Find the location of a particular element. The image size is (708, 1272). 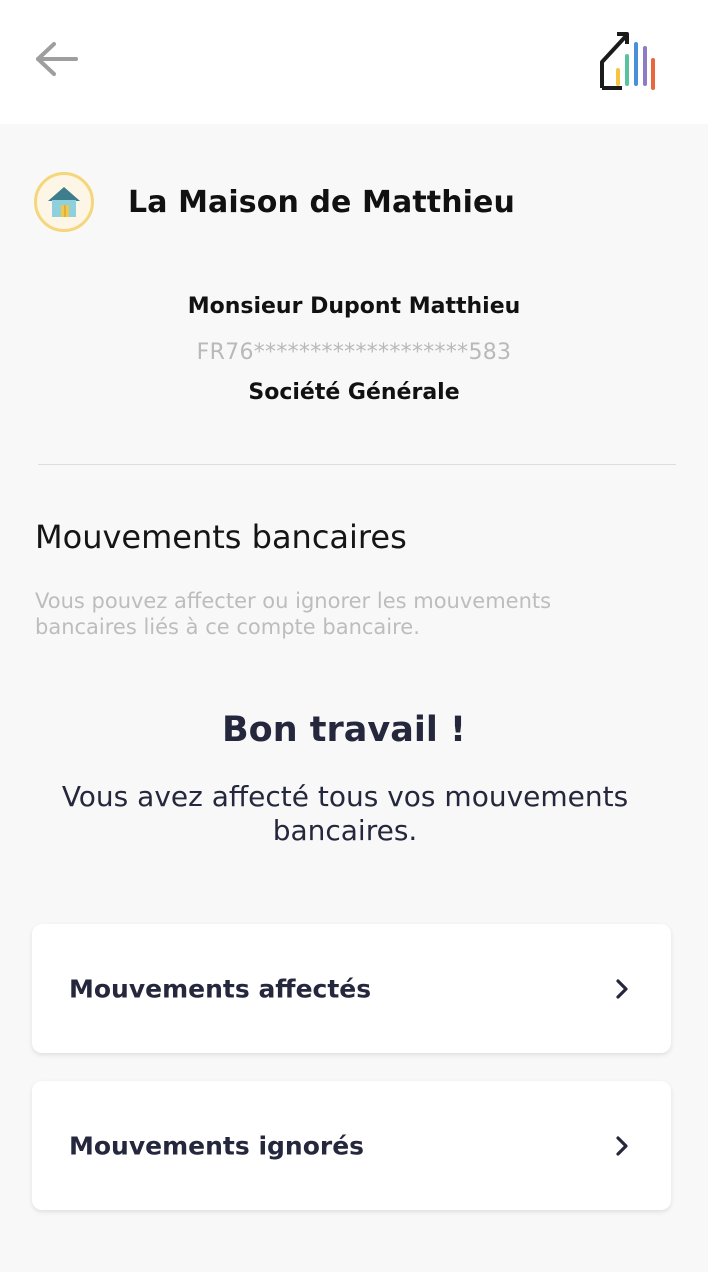

house-bars-logo-icon is located at coordinates (627, 61).